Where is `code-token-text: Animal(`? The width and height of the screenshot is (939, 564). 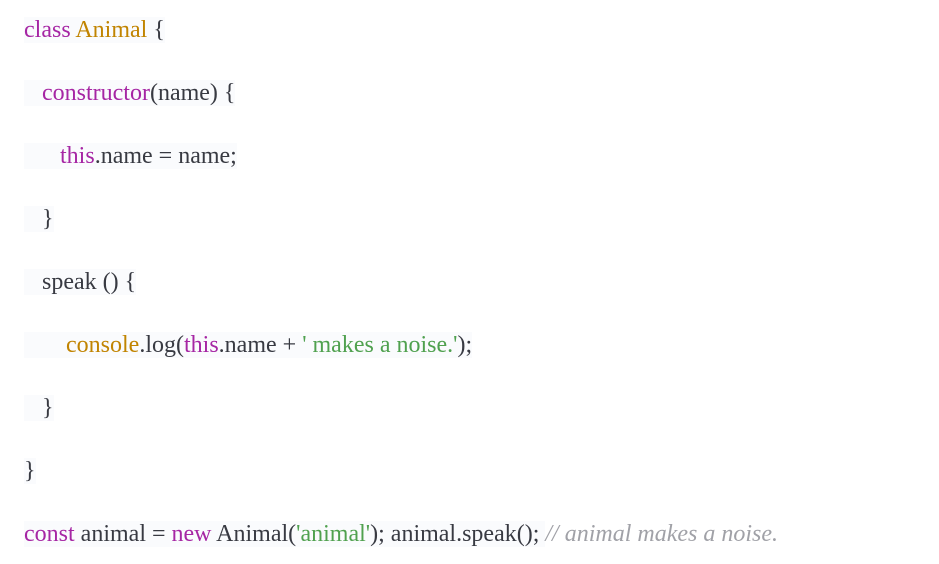
code-token-text: Animal( is located at coordinates (254, 534).